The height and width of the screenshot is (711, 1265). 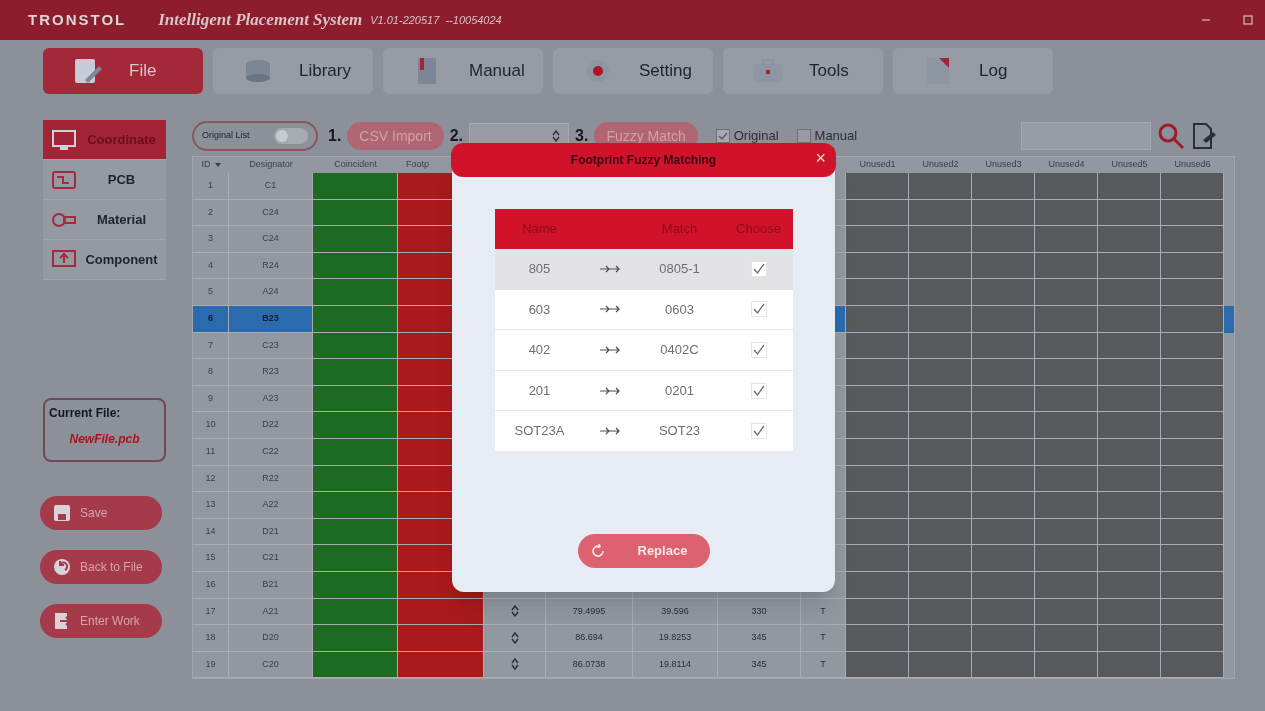 What do you see at coordinates (226, 136) in the screenshot?
I see `toggle-label: Original List` at bounding box center [226, 136].